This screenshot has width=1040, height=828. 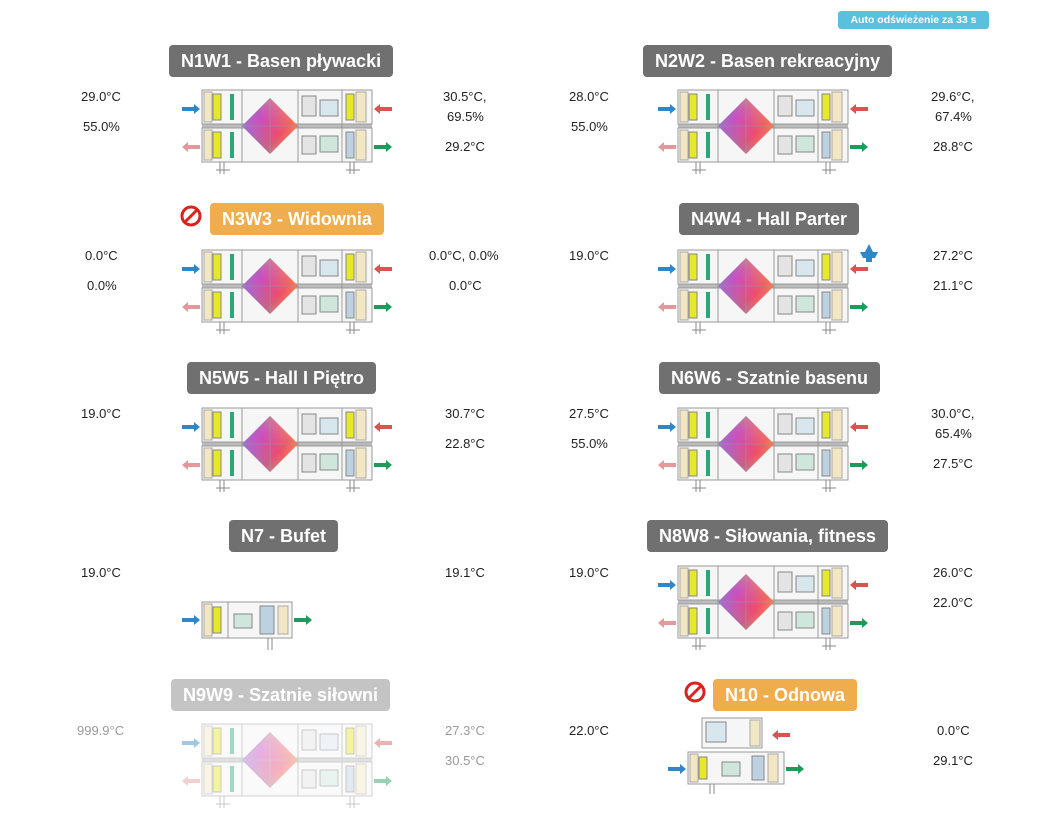 What do you see at coordinates (953, 463) in the screenshot?
I see `exhaust-temp: 27.5°C` at bounding box center [953, 463].